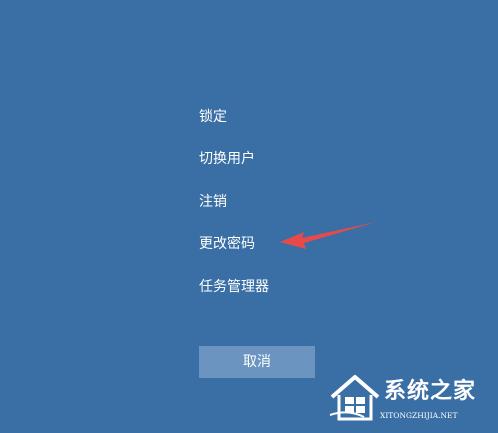  What do you see at coordinates (234, 287) in the screenshot?
I see `menu-item-task-manager: 任务管理器` at bounding box center [234, 287].